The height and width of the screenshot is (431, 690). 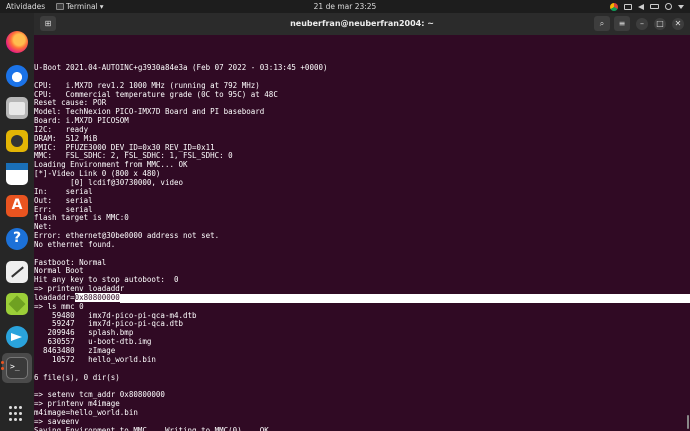 What do you see at coordinates (622, 23) in the screenshot?
I see `menu-button: ≡` at bounding box center [622, 23].